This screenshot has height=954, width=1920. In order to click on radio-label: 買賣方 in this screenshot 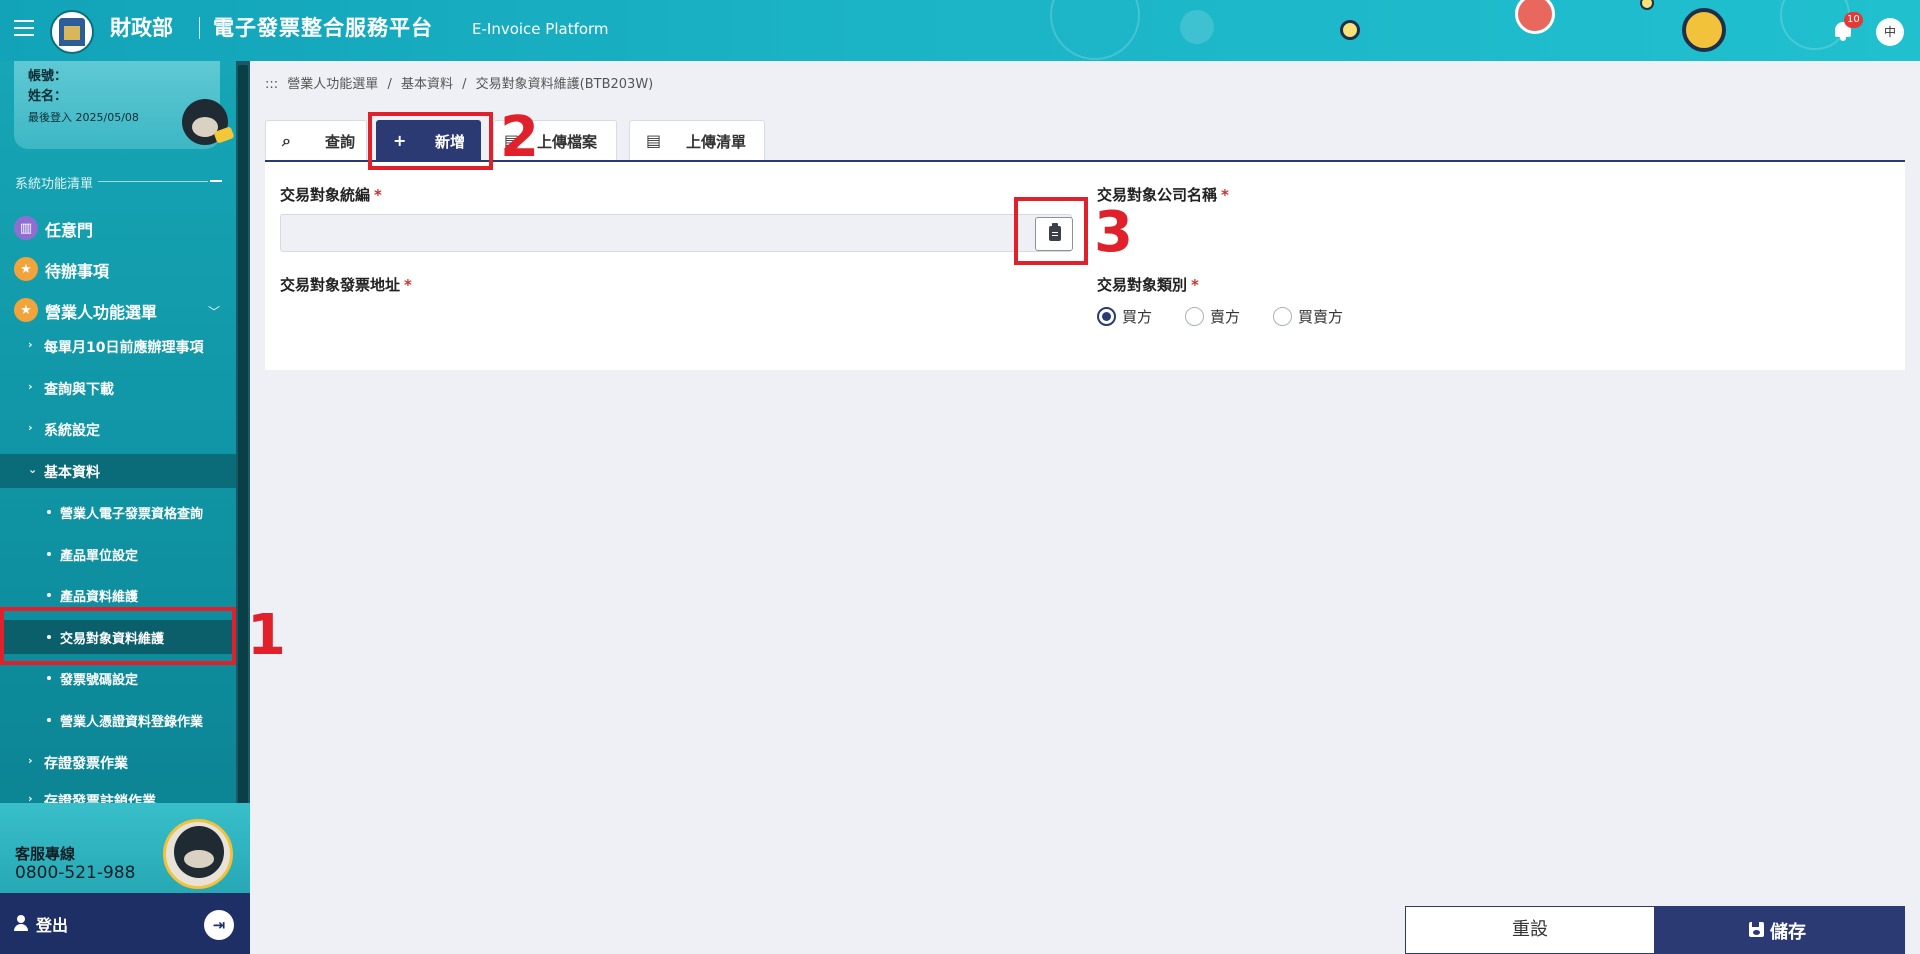, I will do `click(1321, 317)`.